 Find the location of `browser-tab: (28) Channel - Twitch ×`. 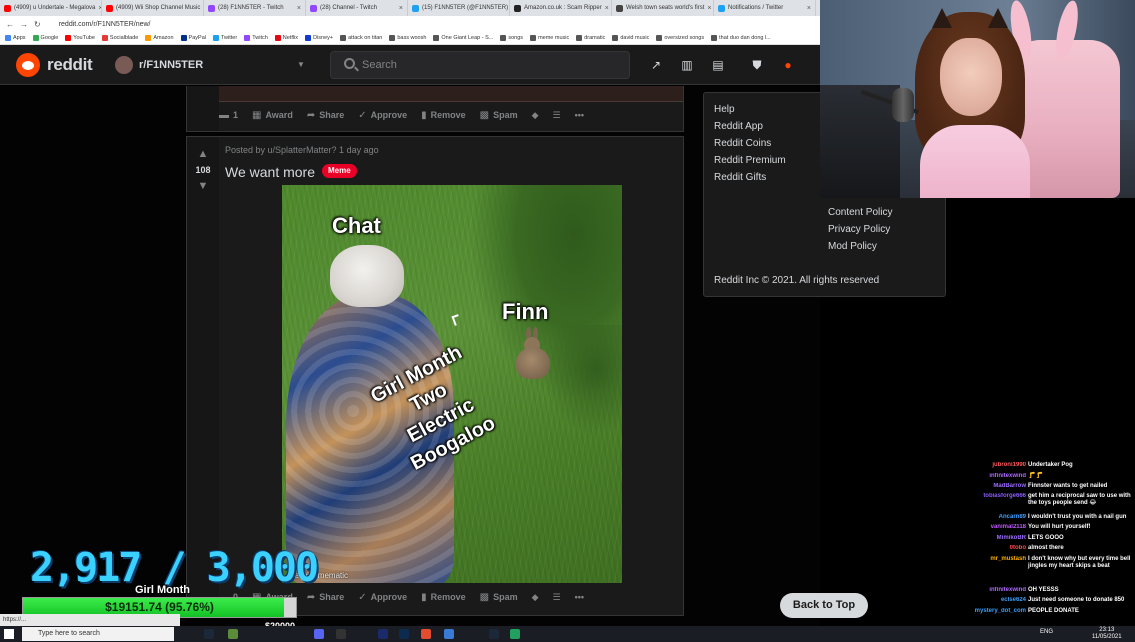

browser-tab: (28) Channel - Twitch × is located at coordinates (357, 8).